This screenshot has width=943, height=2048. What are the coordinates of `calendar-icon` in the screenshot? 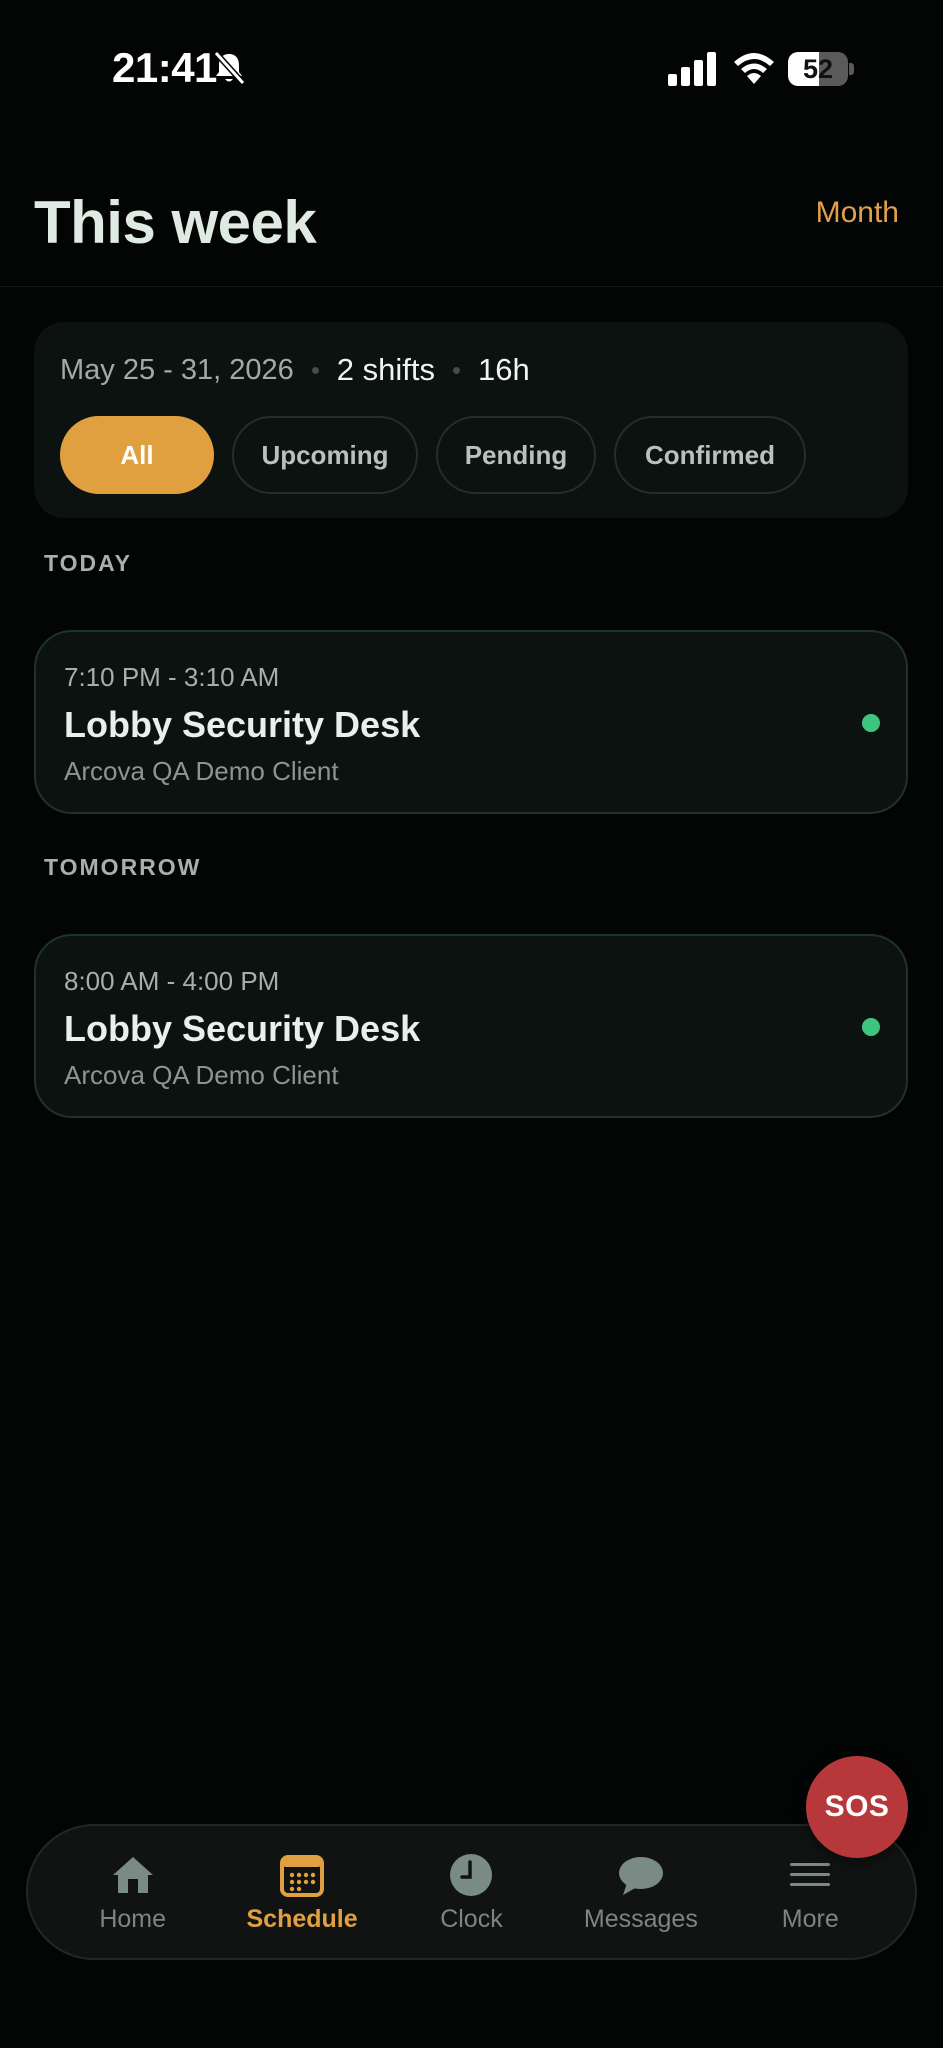 It's located at (302, 1875).